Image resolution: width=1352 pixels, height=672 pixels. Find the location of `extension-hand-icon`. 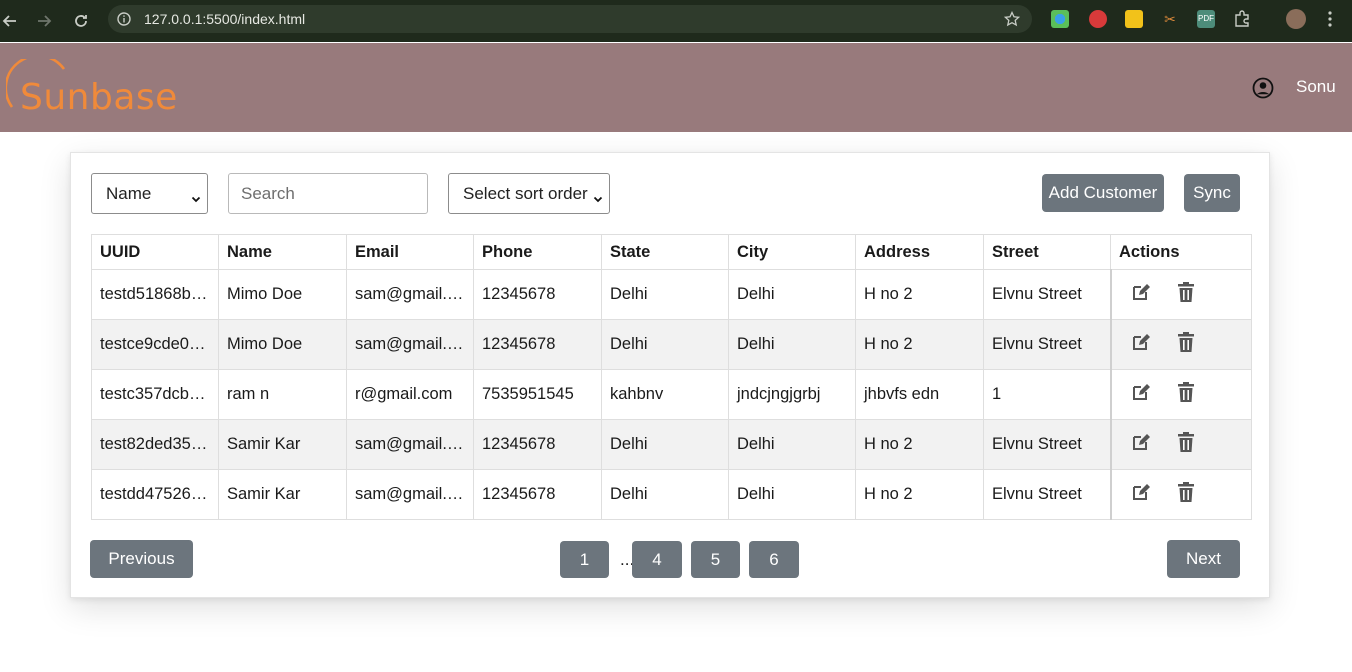

extension-hand-icon is located at coordinates (1098, 19).